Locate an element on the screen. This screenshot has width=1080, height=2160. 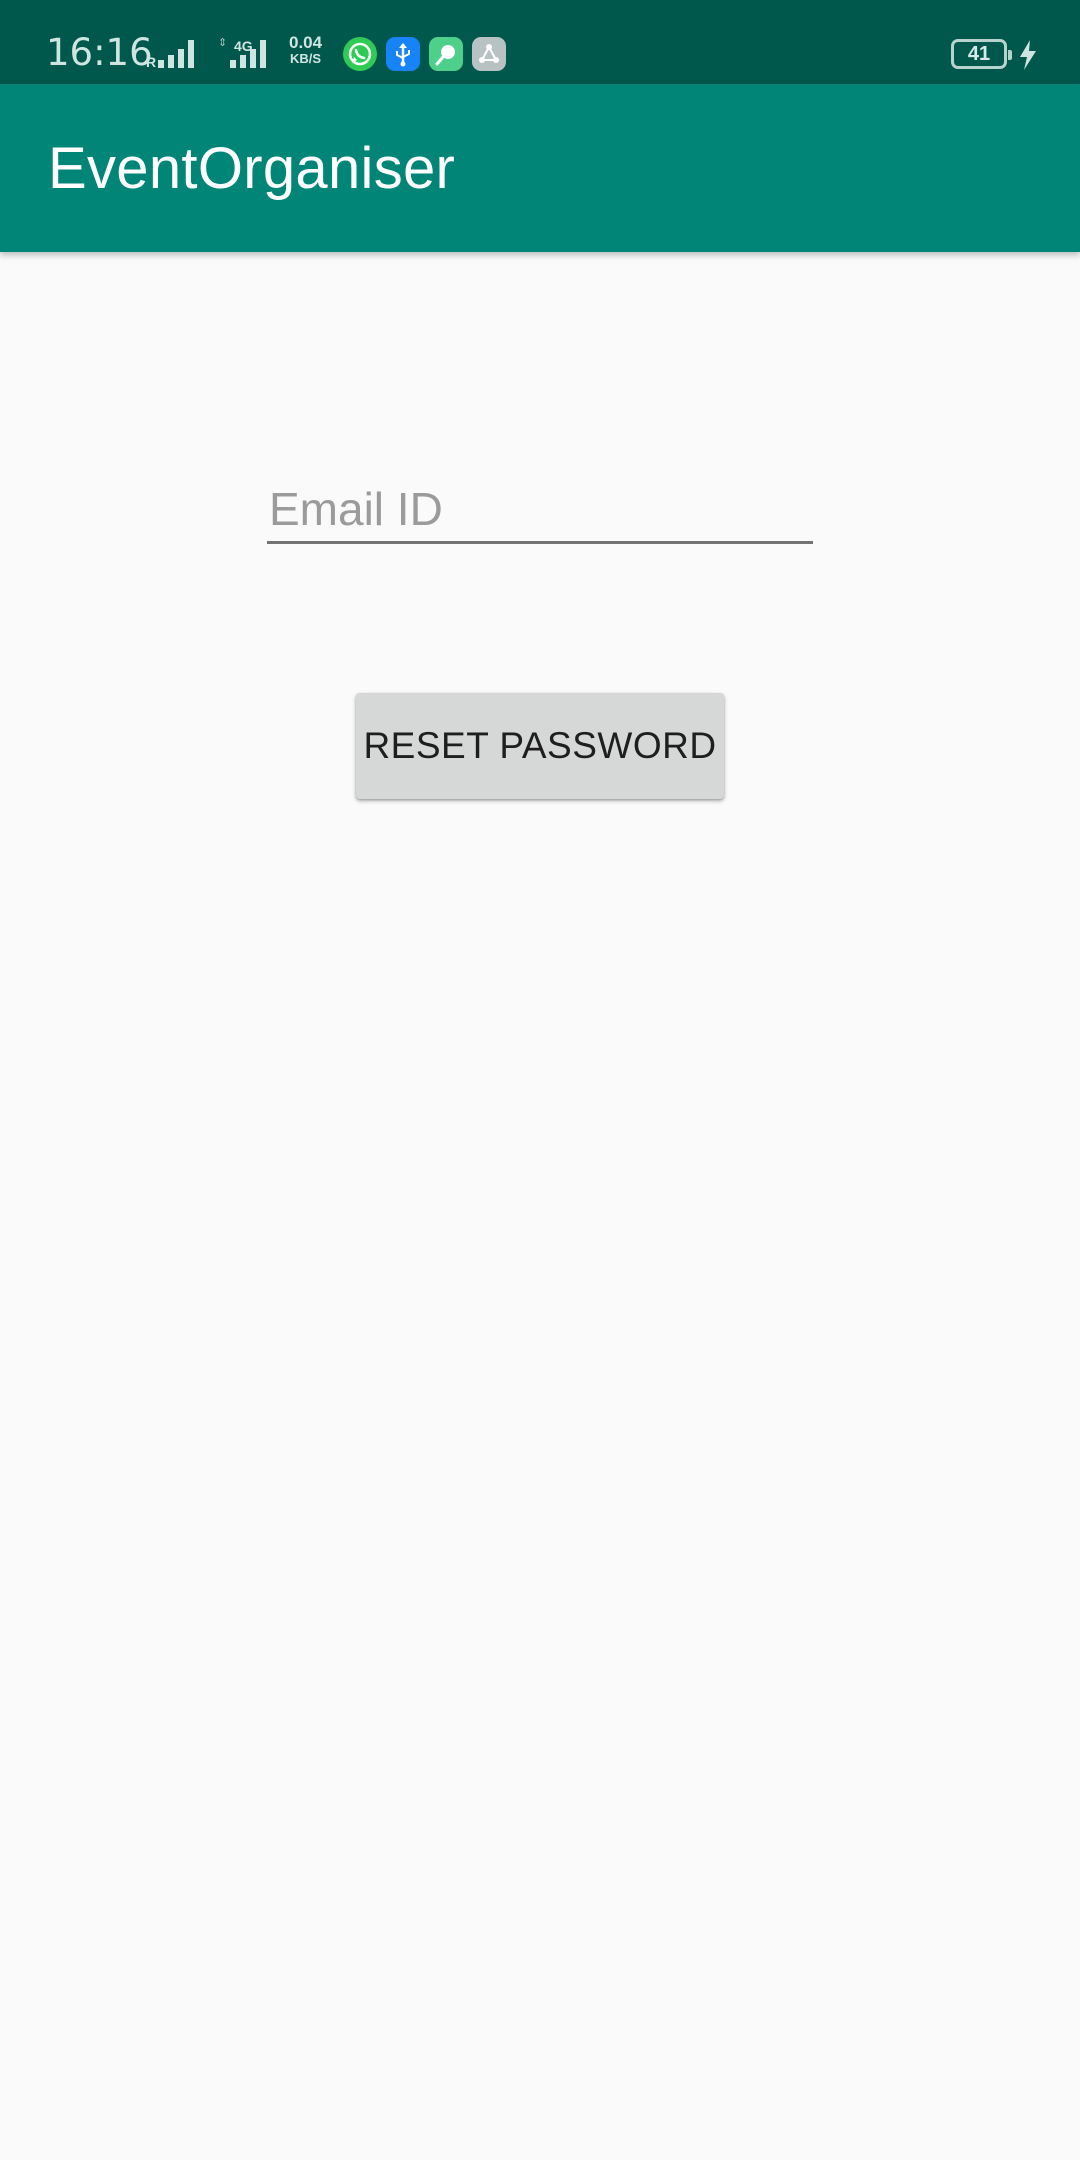
status-time: 16:16 is located at coordinates (99, 52).